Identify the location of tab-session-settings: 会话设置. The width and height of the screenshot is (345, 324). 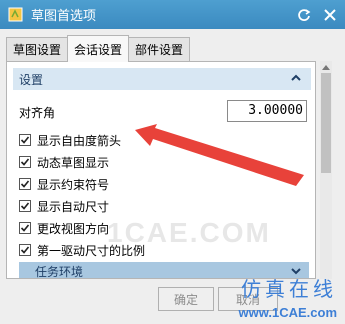
(98, 48).